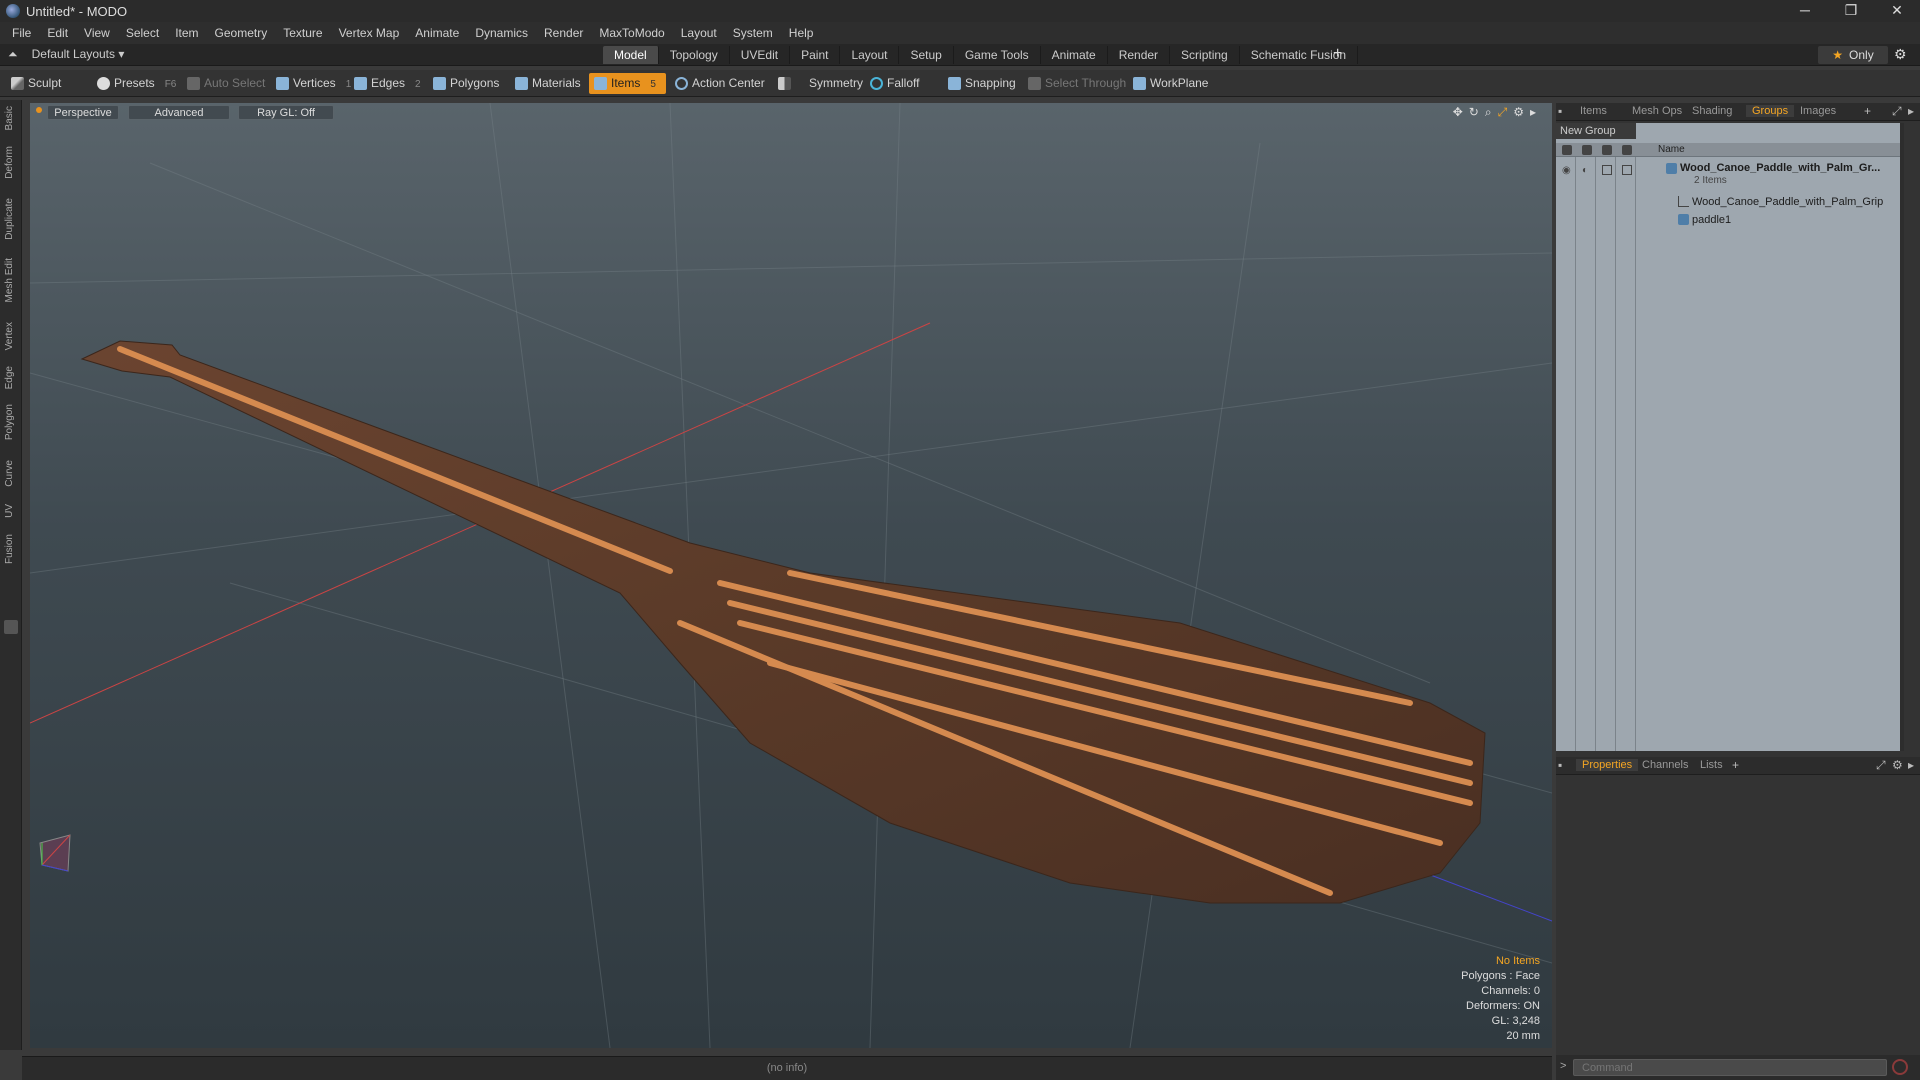 The height and width of the screenshot is (1080, 1920). I want to click on items-button: Items 5, so click(627, 83).